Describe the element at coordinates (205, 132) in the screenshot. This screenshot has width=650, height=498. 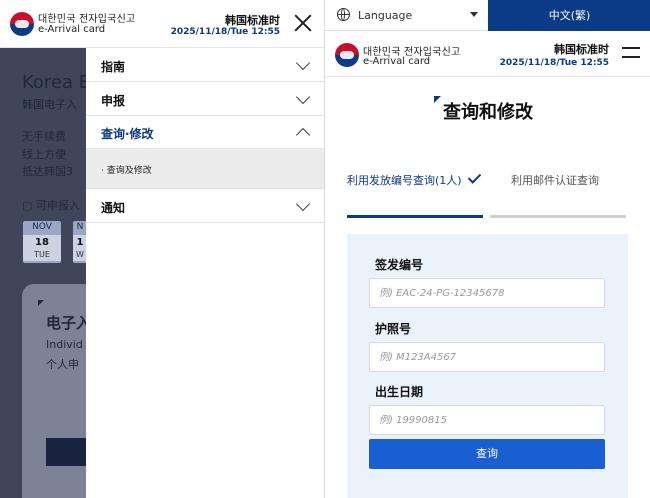
I see `menu-item-inquiry-modify: 查询·修改` at that location.